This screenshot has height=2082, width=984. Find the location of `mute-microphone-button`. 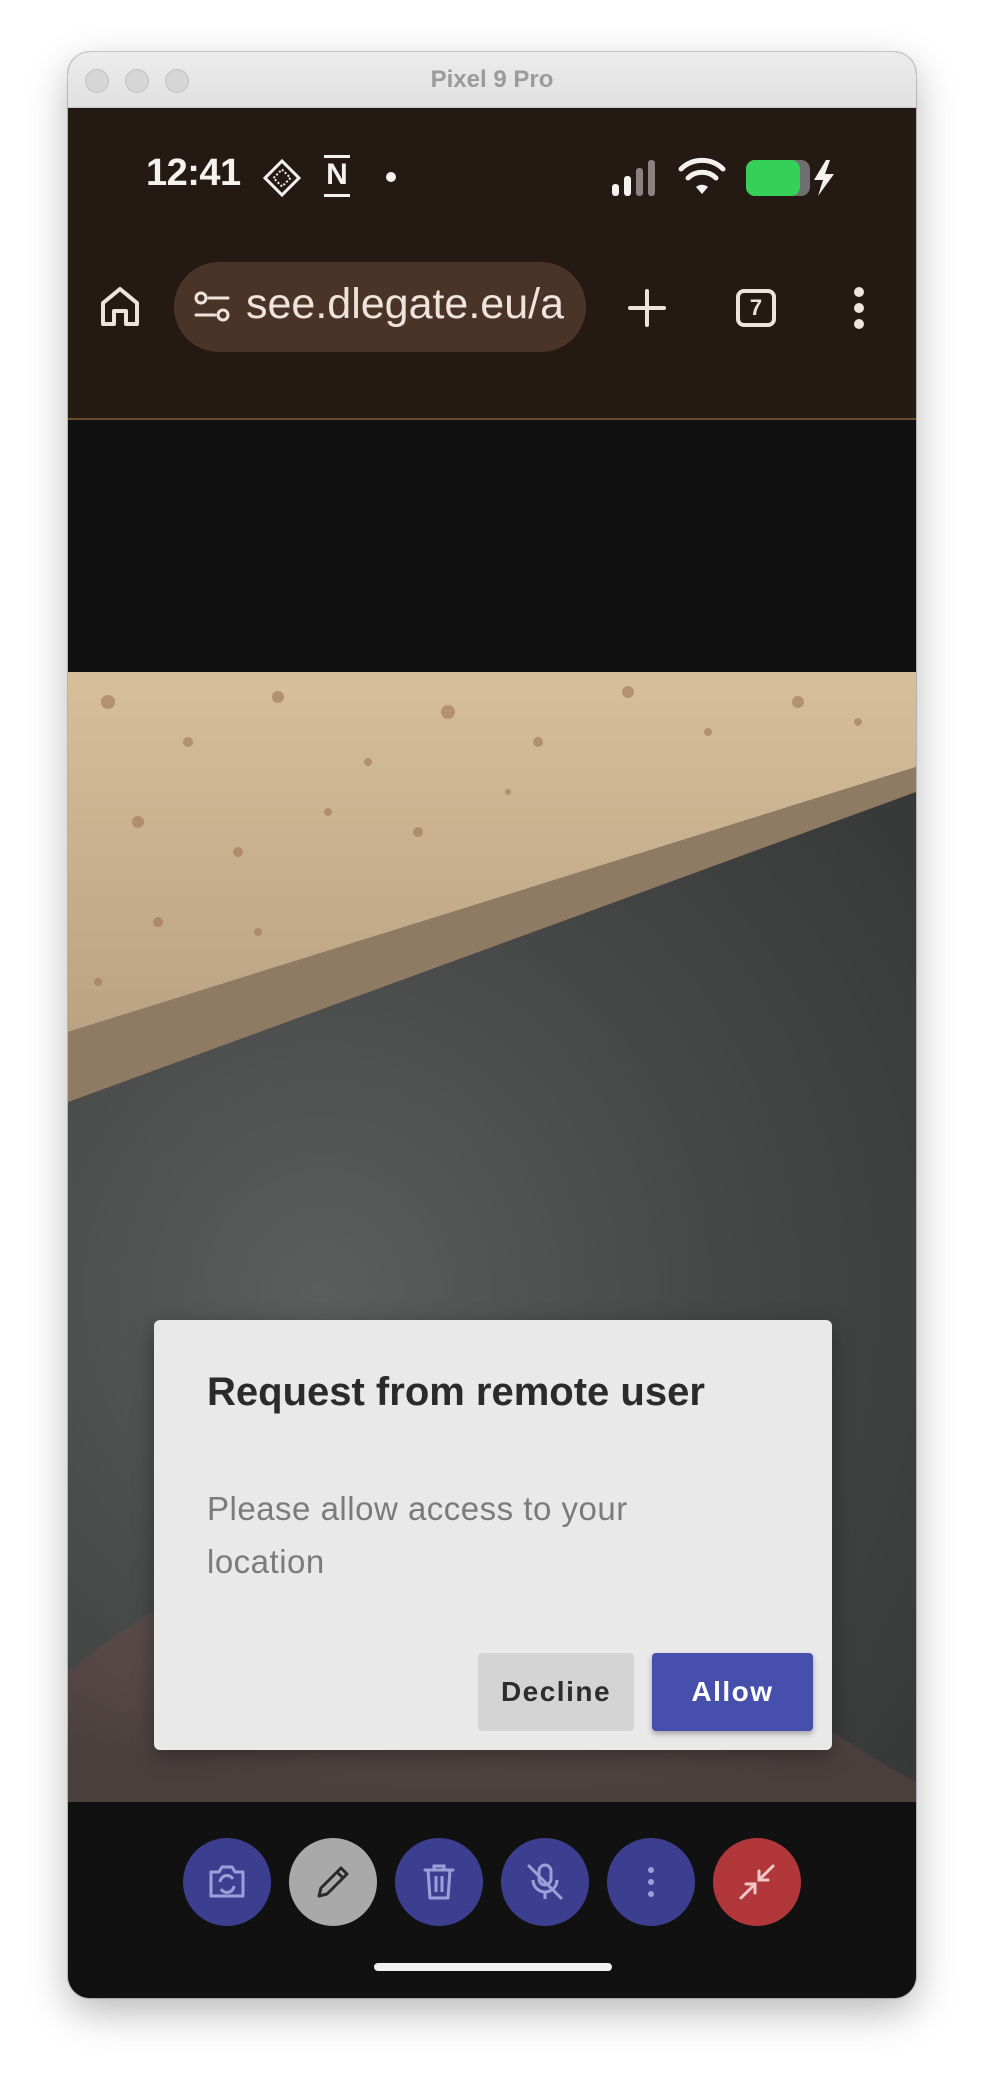

mute-microphone-button is located at coordinates (545, 1882).